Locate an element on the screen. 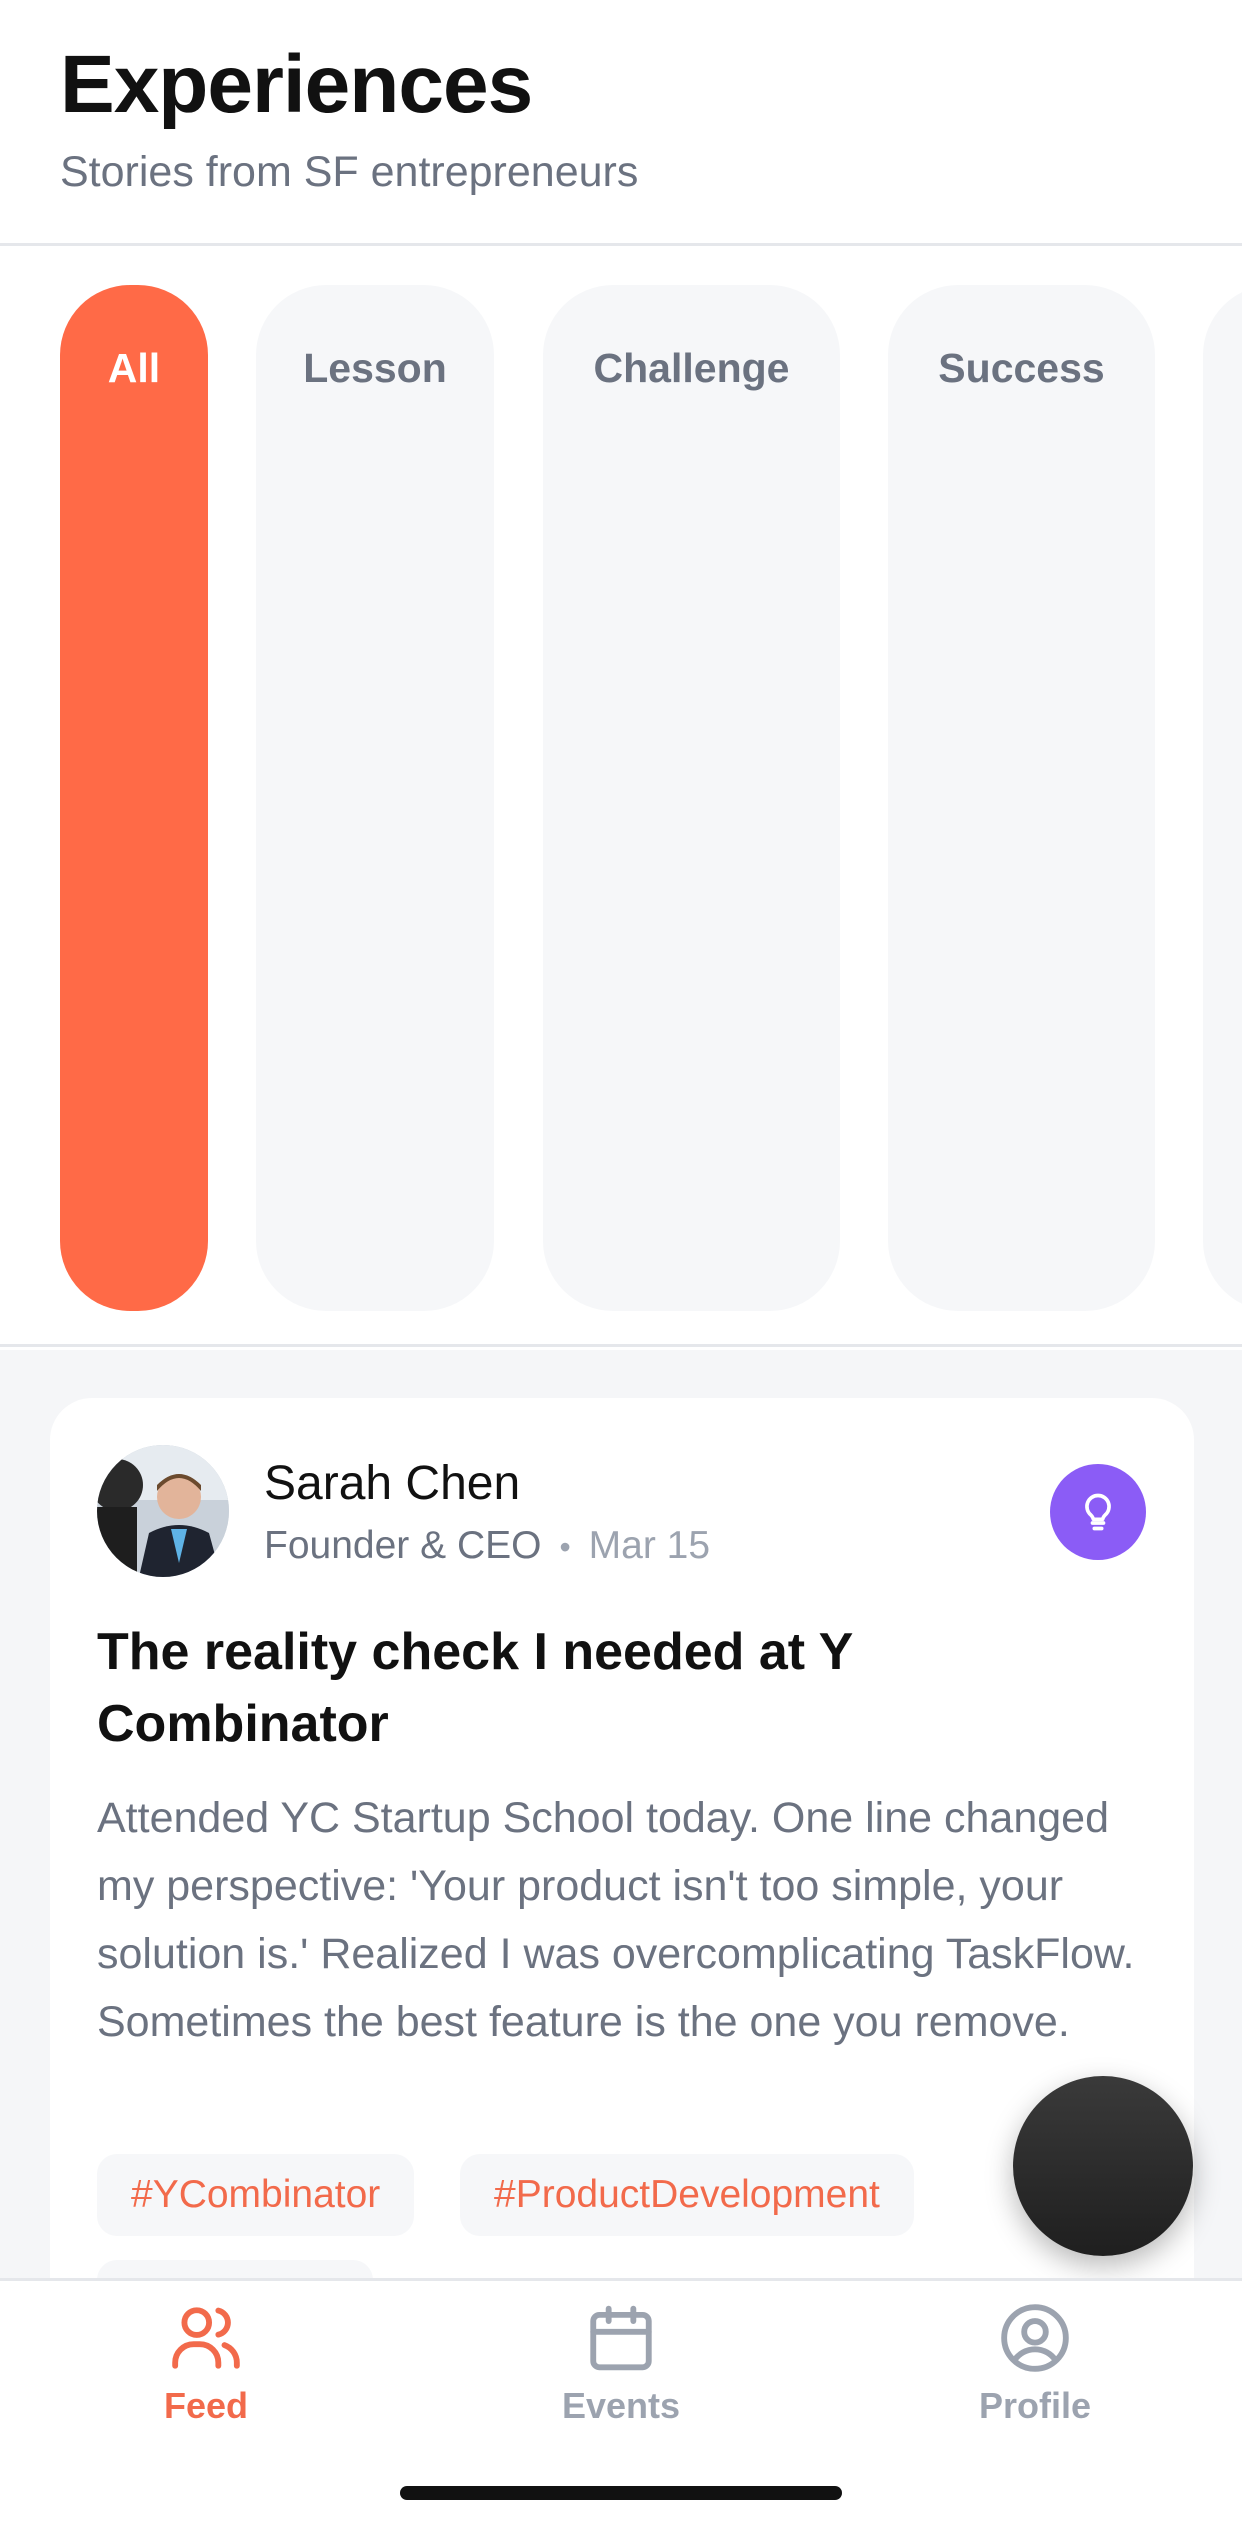 Image resolution: width=1242 pixels, height=2527 pixels. lesson-type-badge is located at coordinates (1098, 1512).